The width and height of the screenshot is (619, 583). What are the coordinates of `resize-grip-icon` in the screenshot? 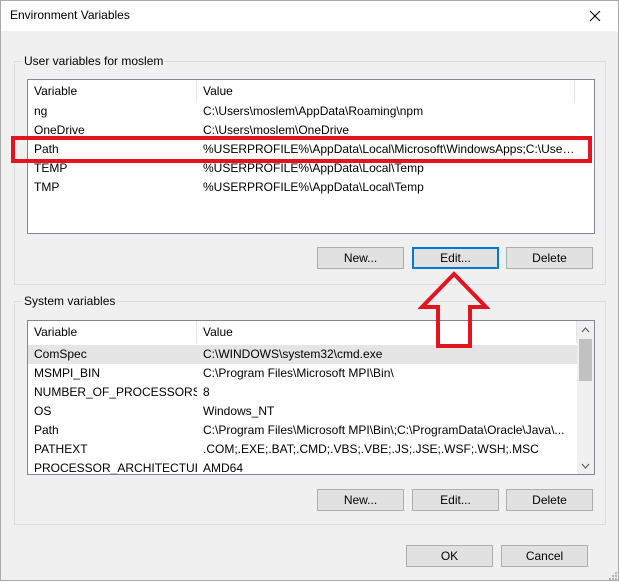 It's located at (613, 576).